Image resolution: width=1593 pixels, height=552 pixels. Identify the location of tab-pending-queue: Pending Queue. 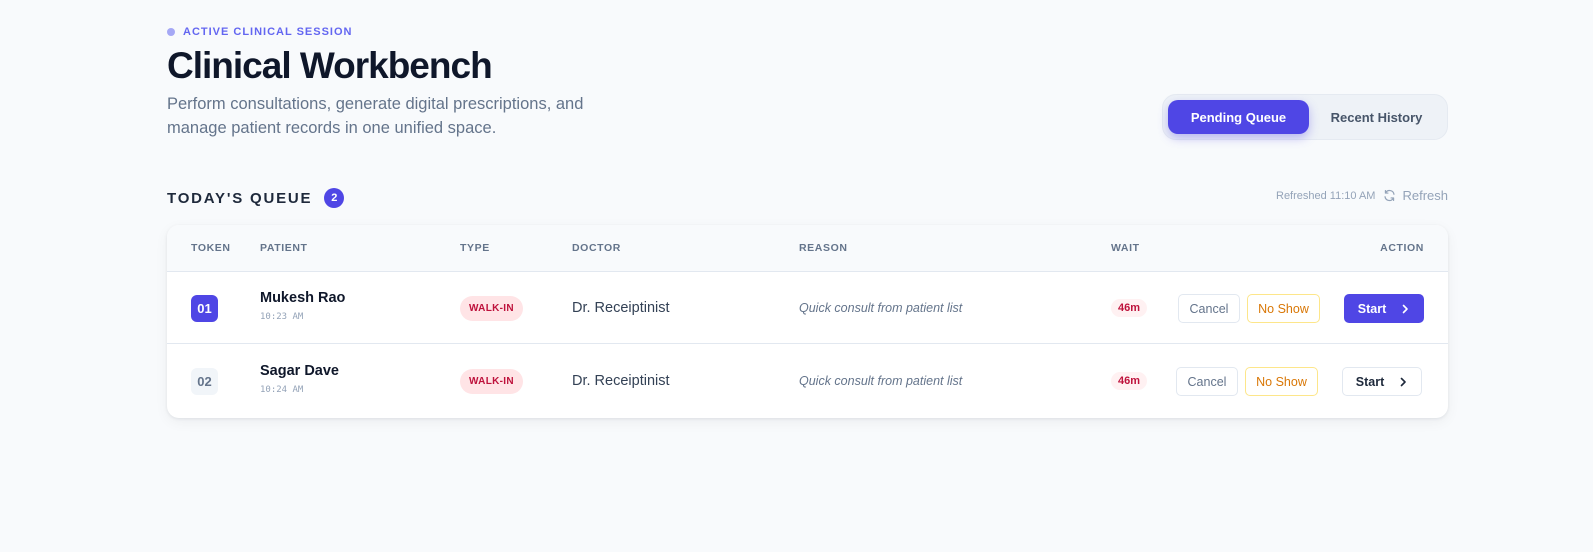
(1238, 117).